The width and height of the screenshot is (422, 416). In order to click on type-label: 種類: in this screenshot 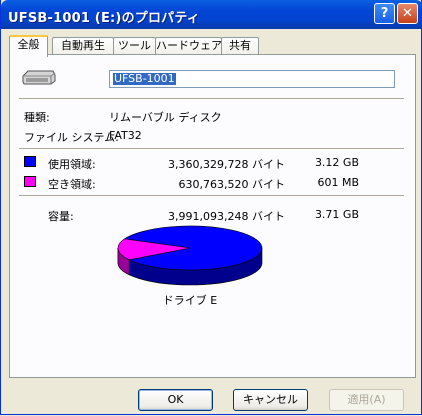, I will do `click(37, 117)`.